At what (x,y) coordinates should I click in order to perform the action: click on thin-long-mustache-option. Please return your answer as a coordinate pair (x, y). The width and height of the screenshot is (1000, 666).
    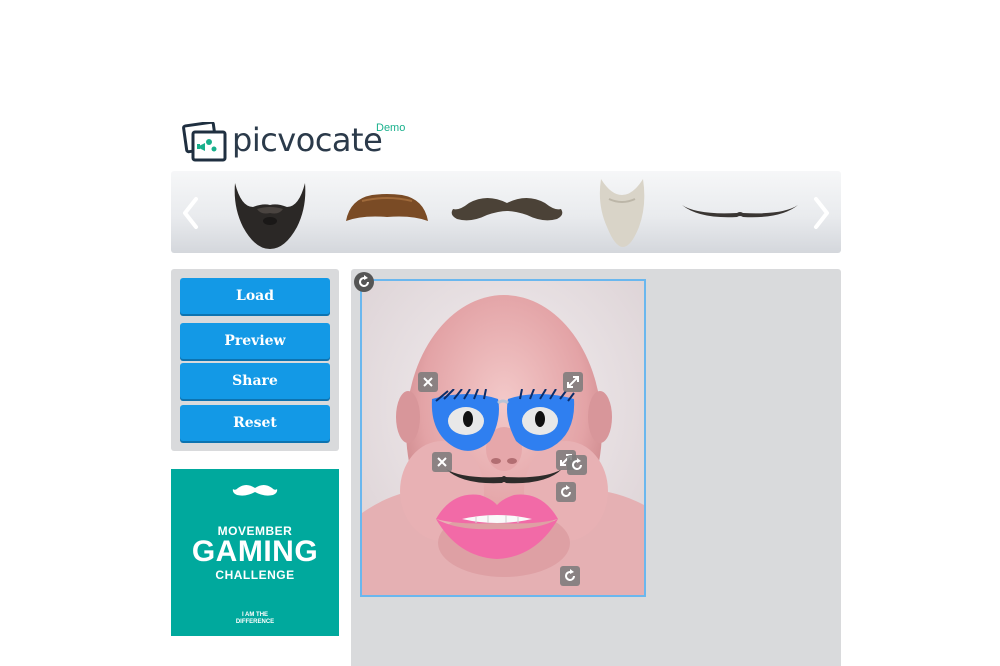
    Looking at the image, I should click on (740, 211).